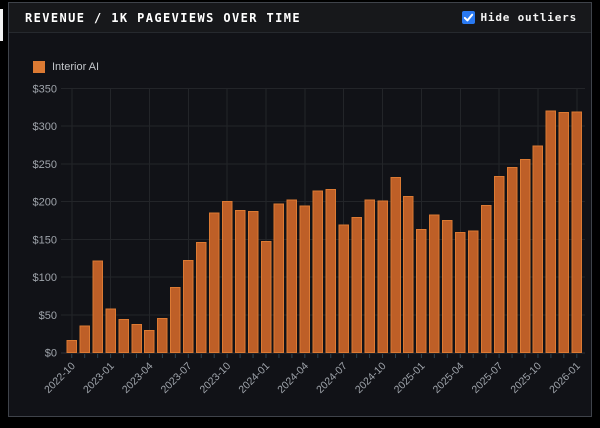  I want to click on y-tick-label: $50, so click(48, 316).